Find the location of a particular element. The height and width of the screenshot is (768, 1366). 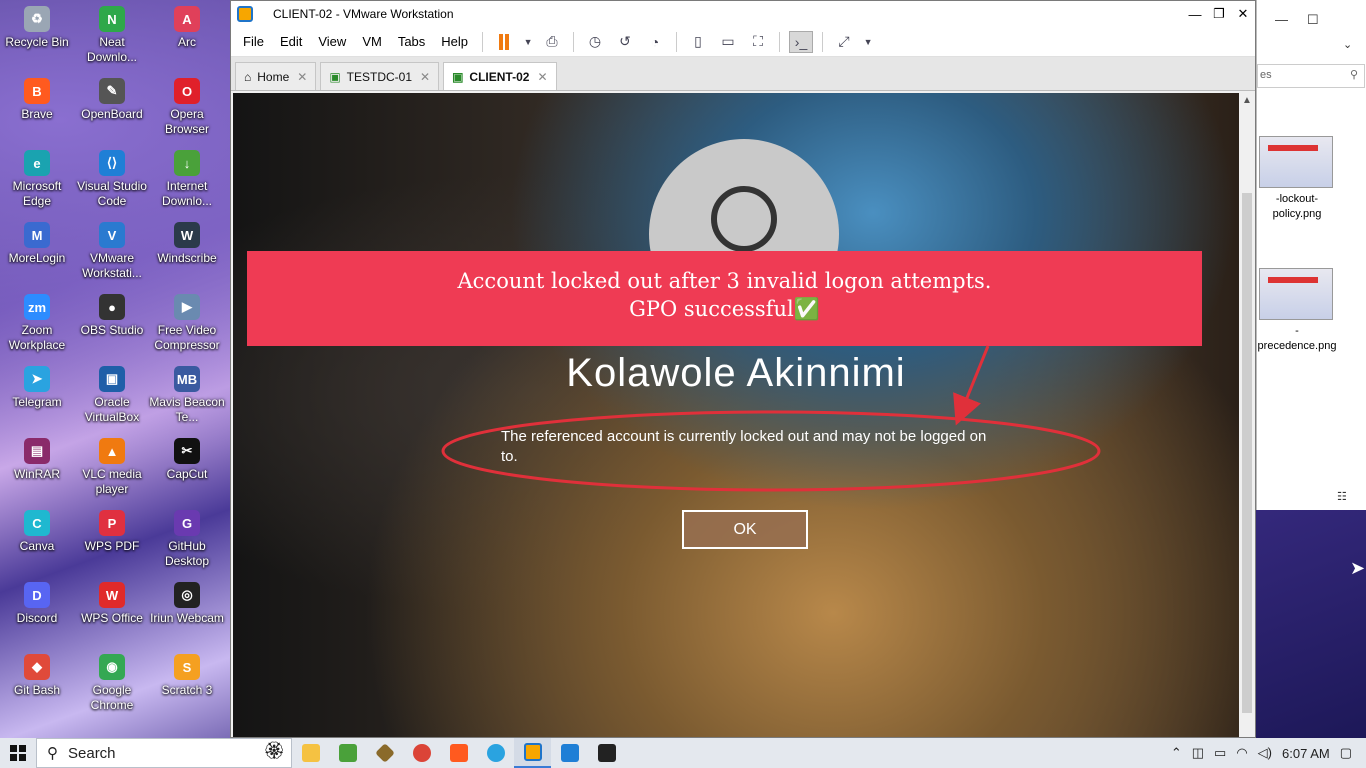

pause-icon is located at coordinates (504, 42).